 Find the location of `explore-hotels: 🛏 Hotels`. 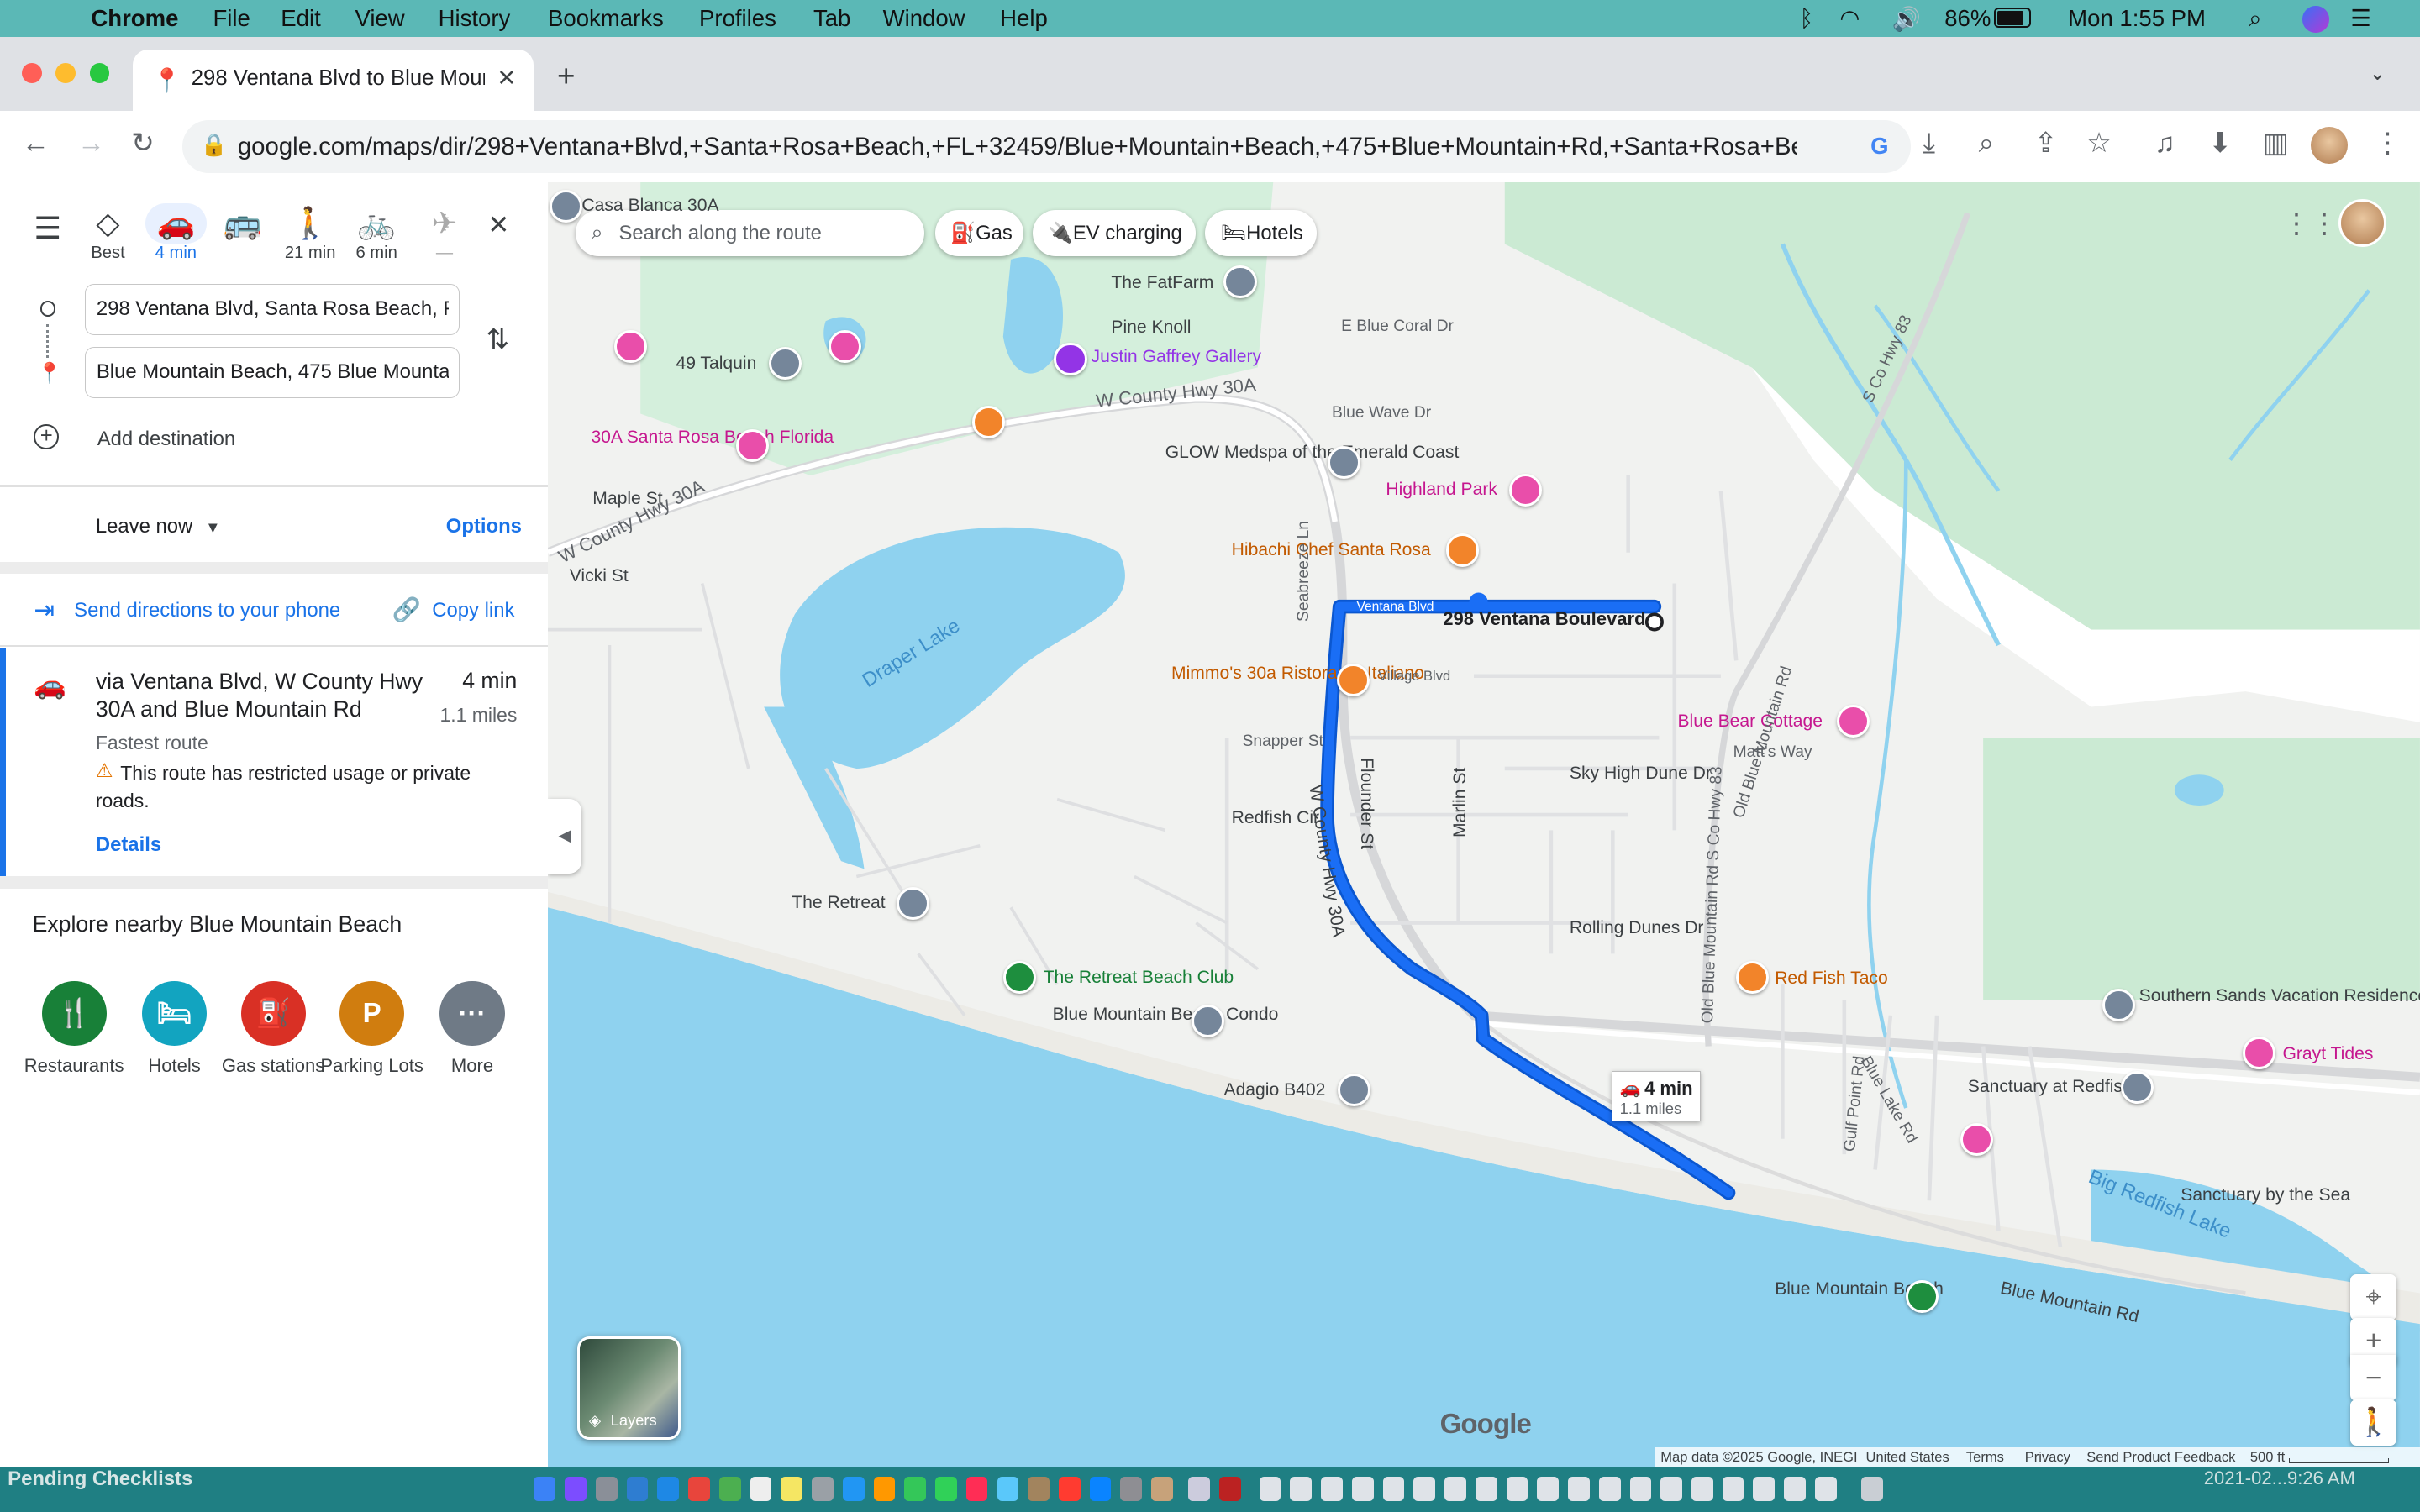

explore-hotels: 🛏 Hotels is located at coordinates (174, 1029).